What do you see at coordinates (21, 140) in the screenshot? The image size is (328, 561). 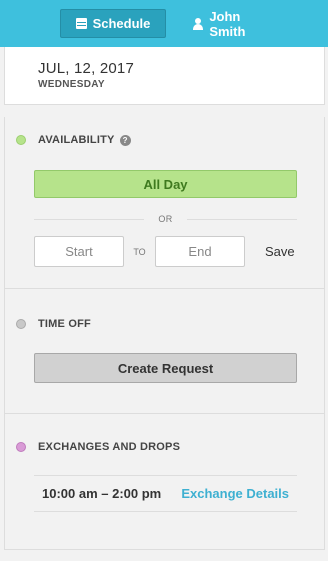 I see `availability-status-dot` at bounding box center [21, 140].